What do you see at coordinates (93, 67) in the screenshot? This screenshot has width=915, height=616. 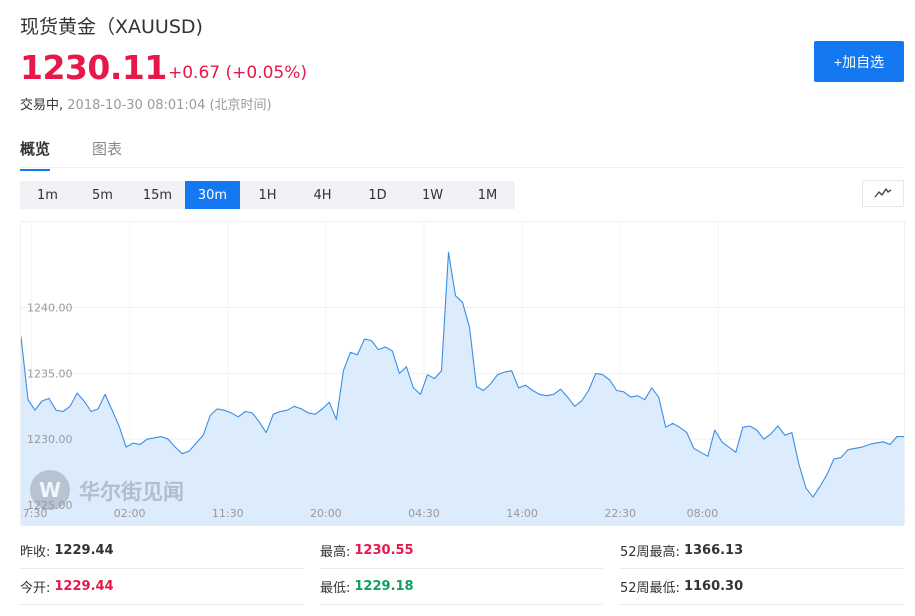 I see `current-price: 1230.11` at bounding box center [93, 67].